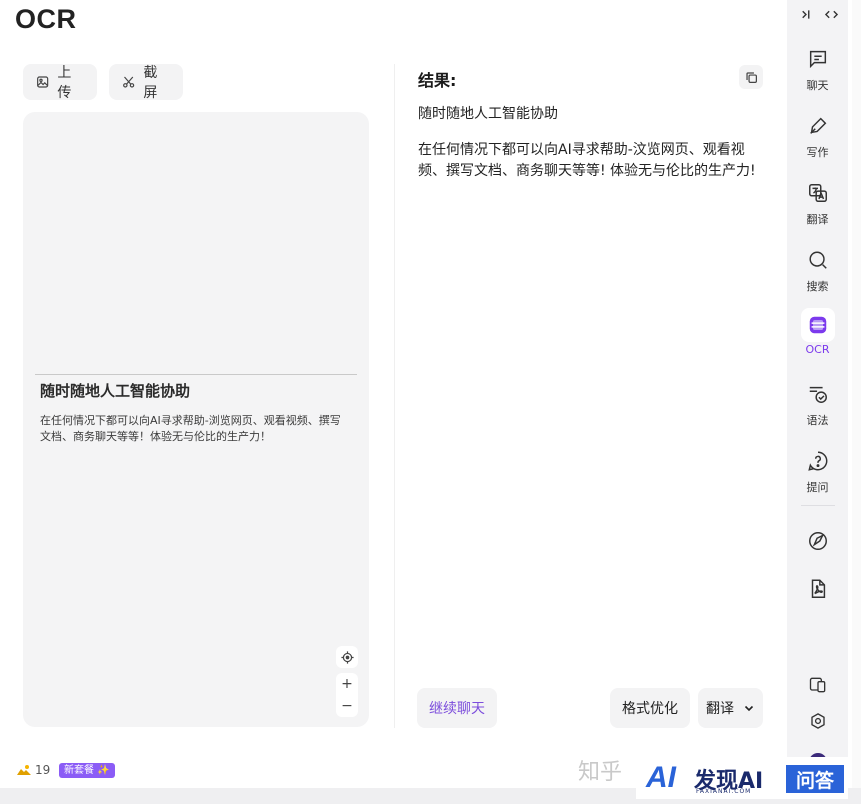 The height and width of the screenshot is (804, 861). What do you see at coordinates (661, 777) in the screenshot?
I see `watermark-ai-logo: AI` at bounding box center [661, 777].